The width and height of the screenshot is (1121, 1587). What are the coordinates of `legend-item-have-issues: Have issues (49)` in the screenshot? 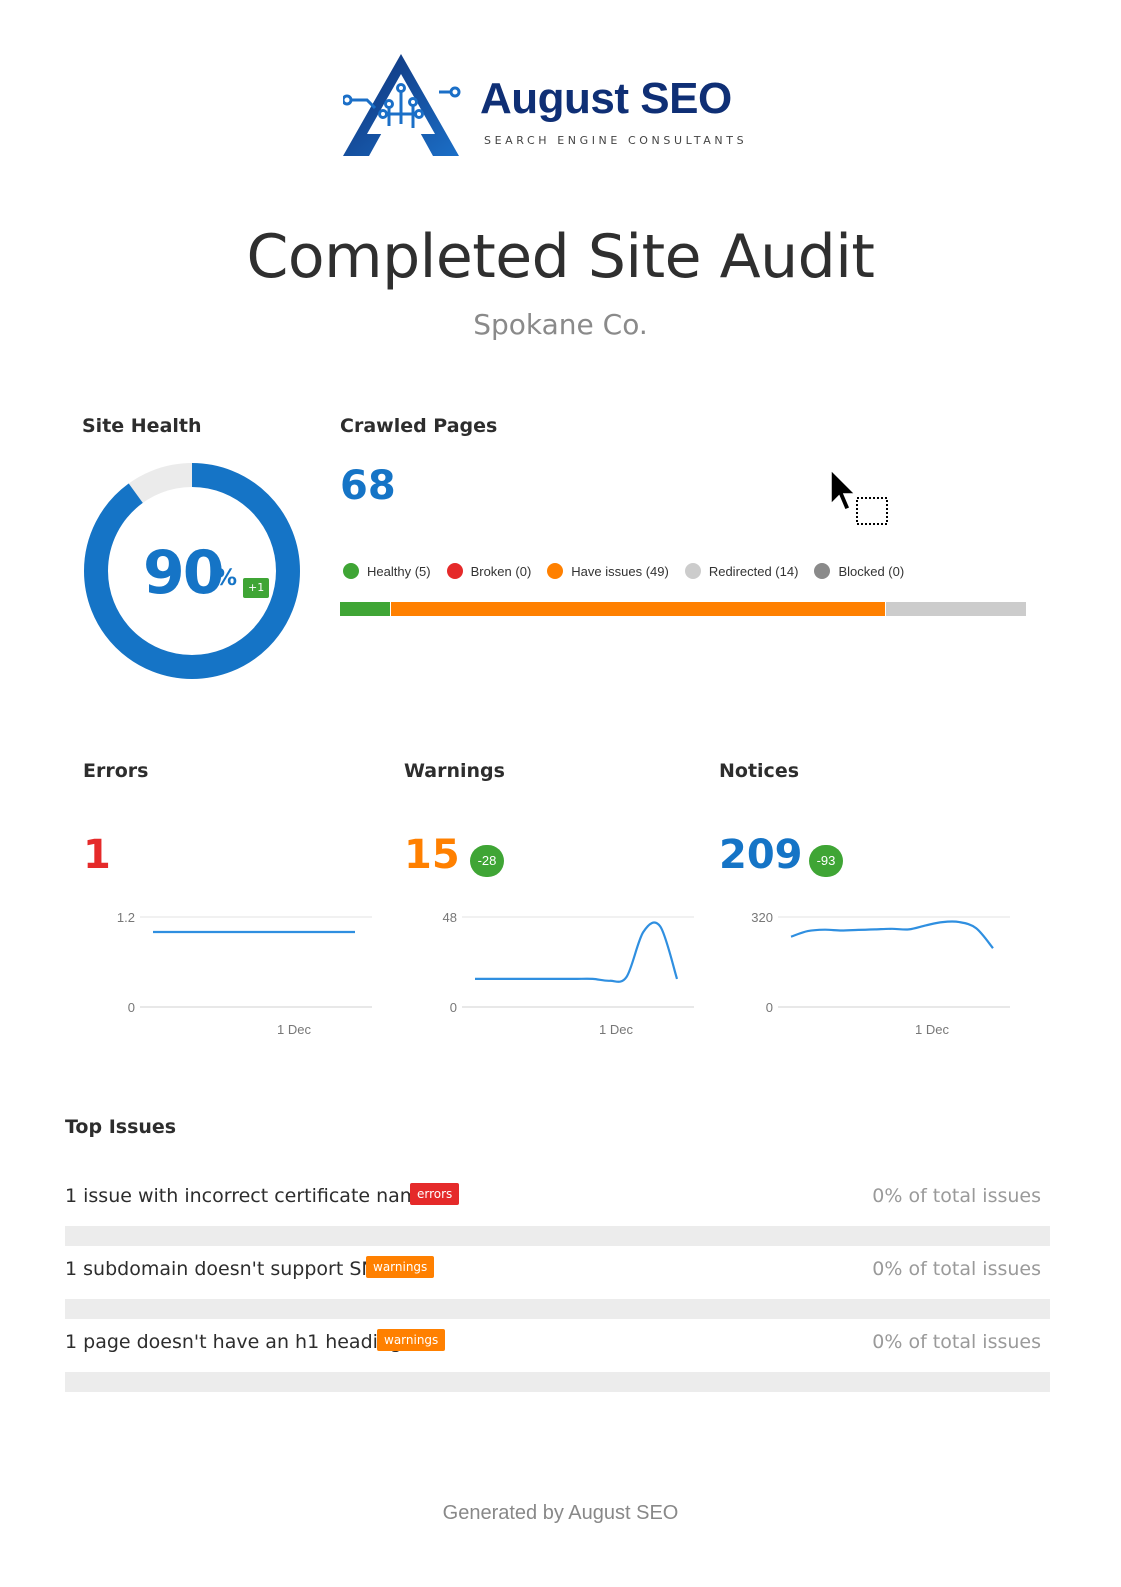 It's located at (606, 571).